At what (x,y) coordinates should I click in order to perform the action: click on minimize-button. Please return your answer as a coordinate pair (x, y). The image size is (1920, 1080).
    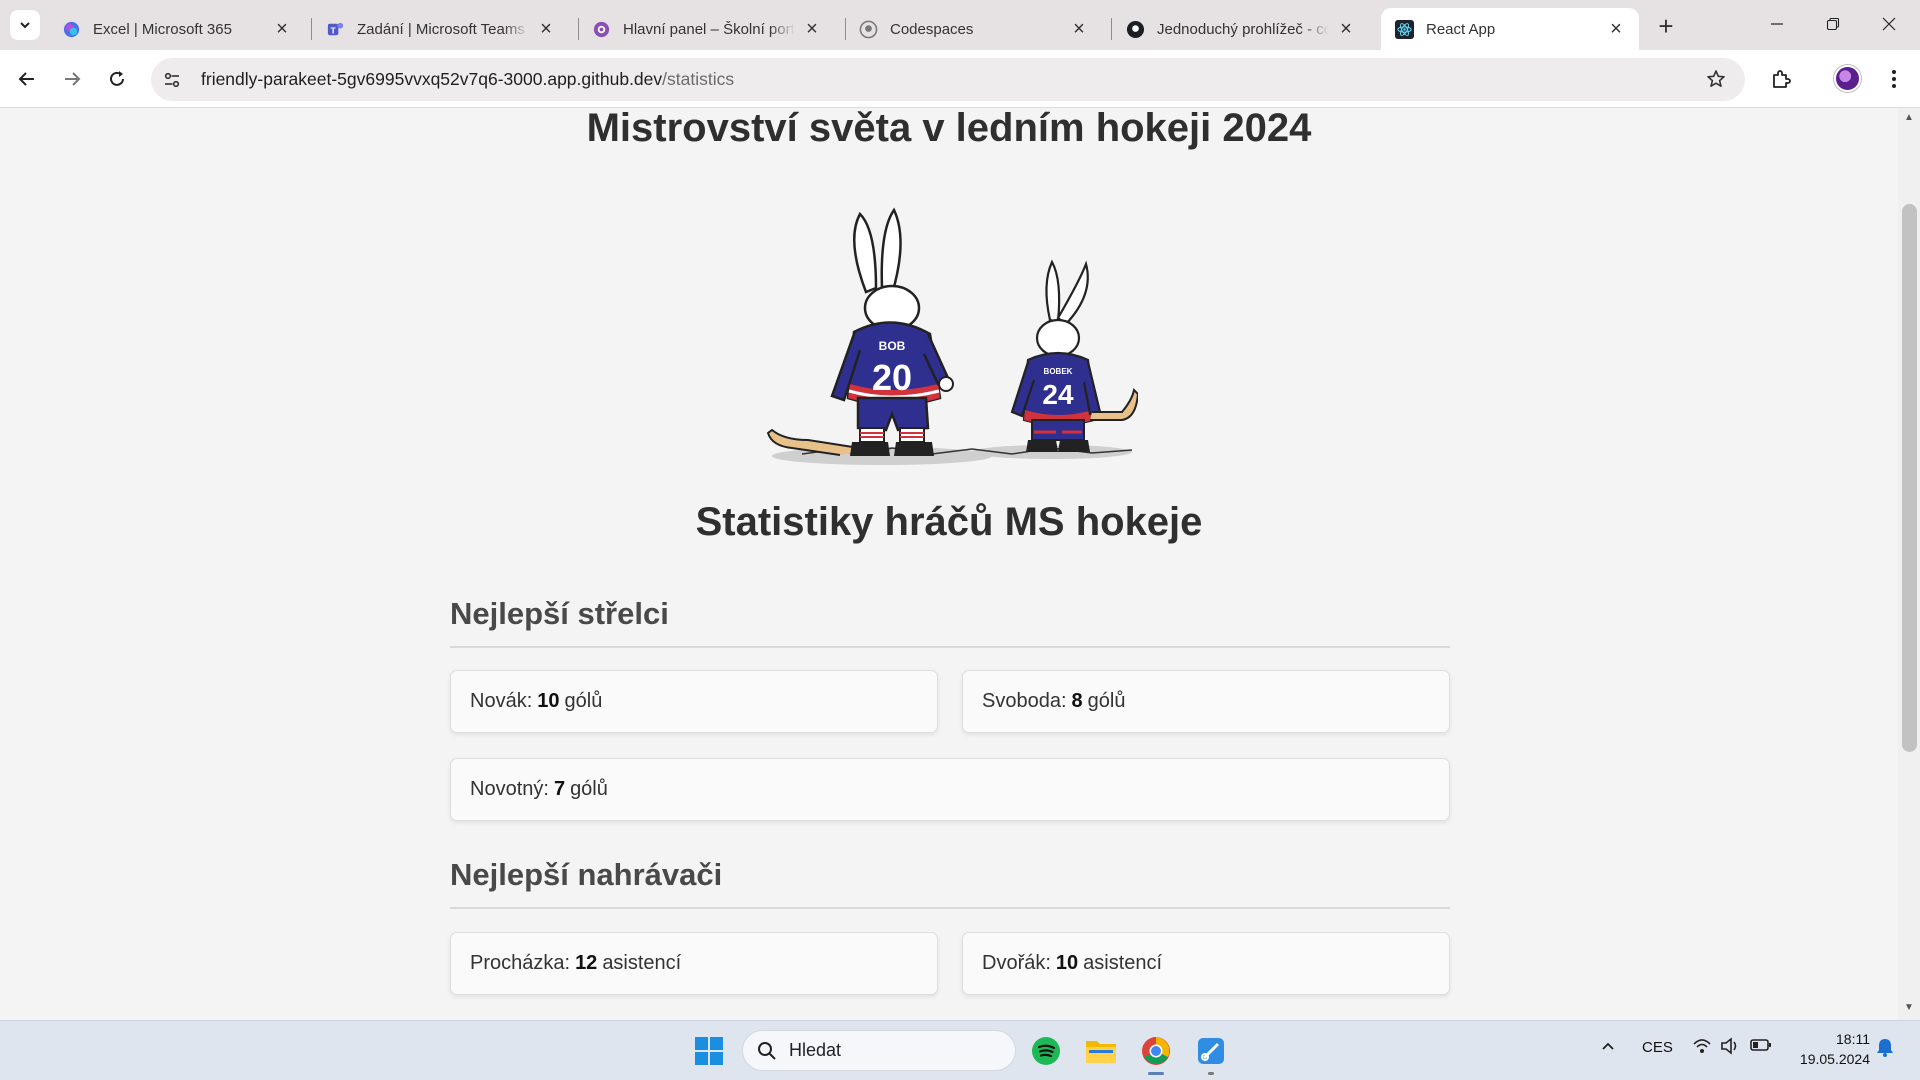
    Looking at the image, I should click on (1777, 24).